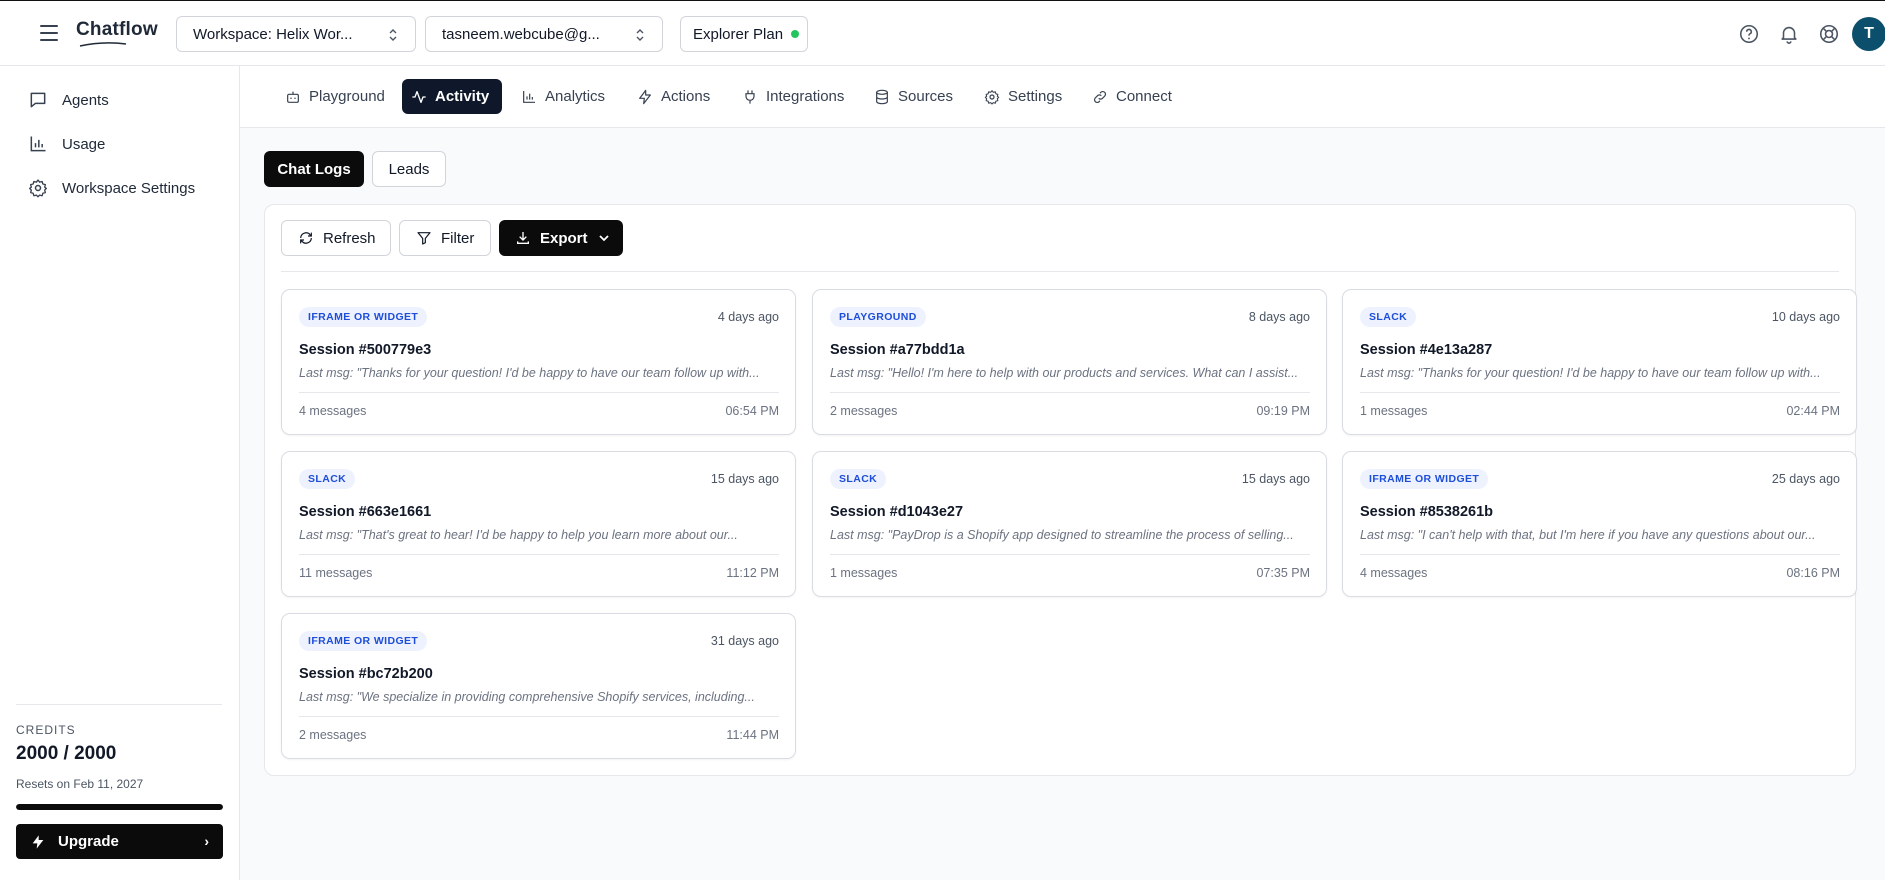 Image resolution: width=1885 pixels, height=880 pixels. I want to click on tab-integrations: Integrations, so click(793, 96).